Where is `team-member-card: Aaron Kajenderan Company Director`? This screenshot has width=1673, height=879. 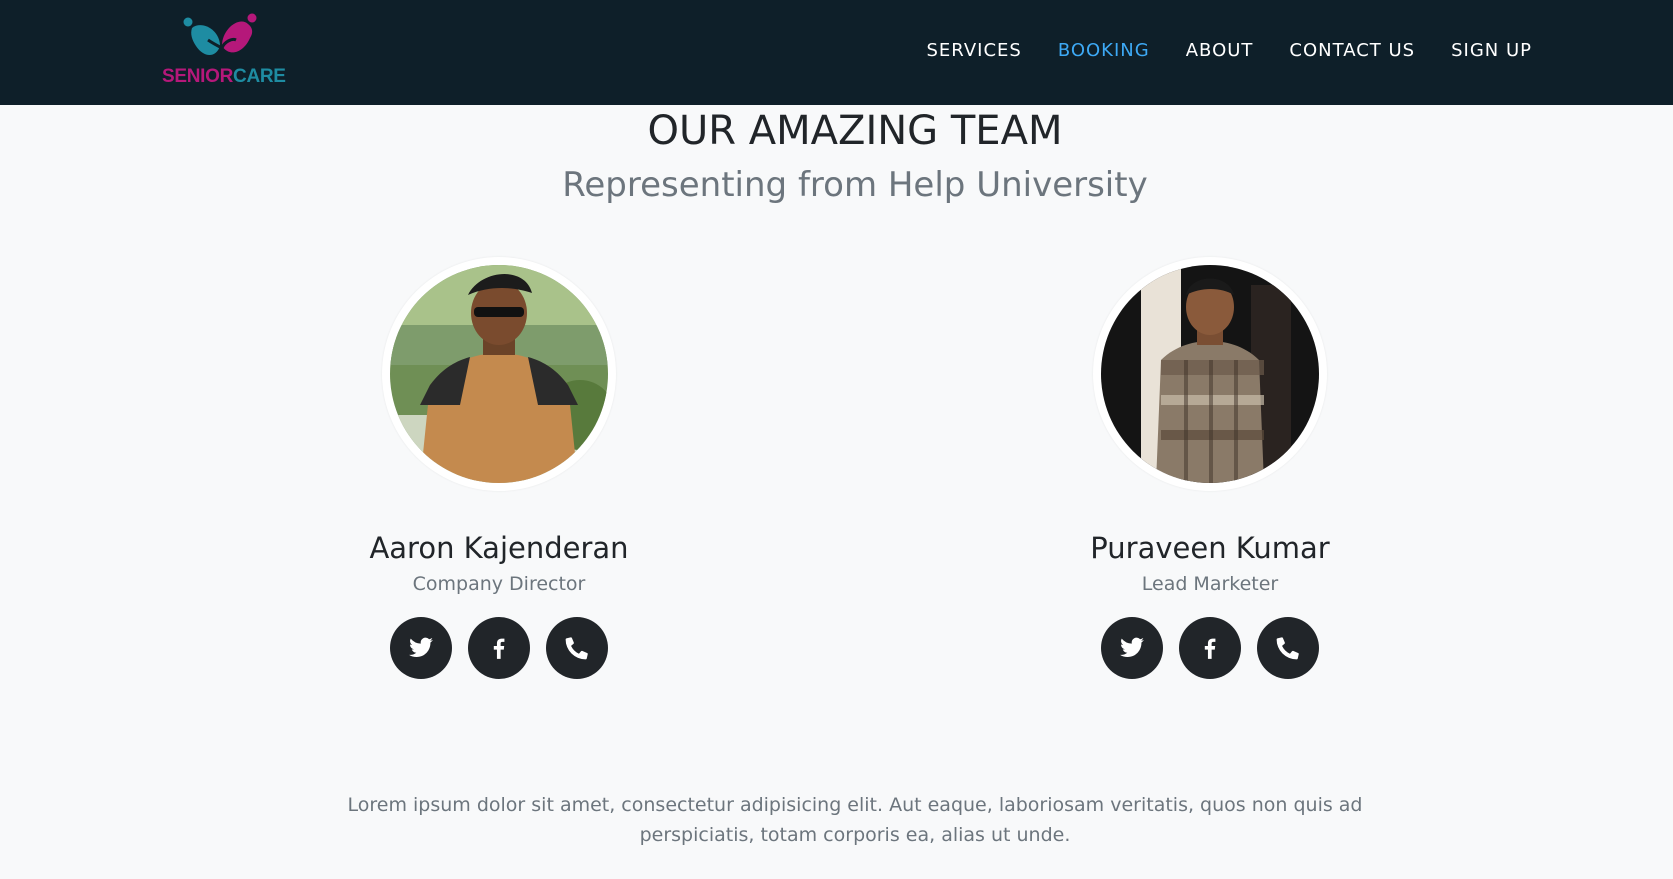
team-member-card: Aaron Kajenderan Company Director is located at coordinates (499, 468).